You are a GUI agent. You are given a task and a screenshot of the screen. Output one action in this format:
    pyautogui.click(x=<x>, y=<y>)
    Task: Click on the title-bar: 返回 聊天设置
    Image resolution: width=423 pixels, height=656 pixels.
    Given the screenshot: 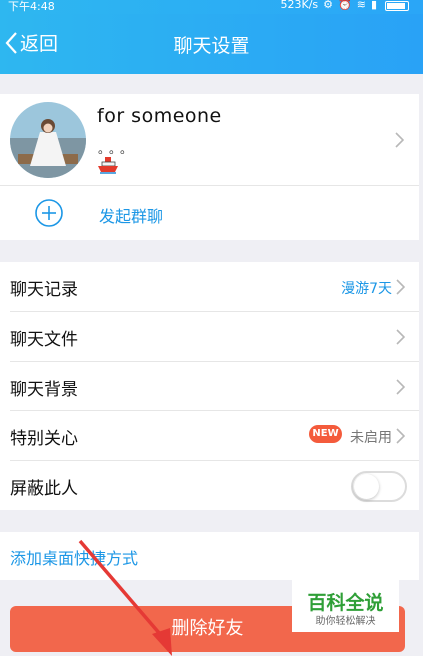 What is the action you would take?
    pyautogui.click(x=211, y=44)
    